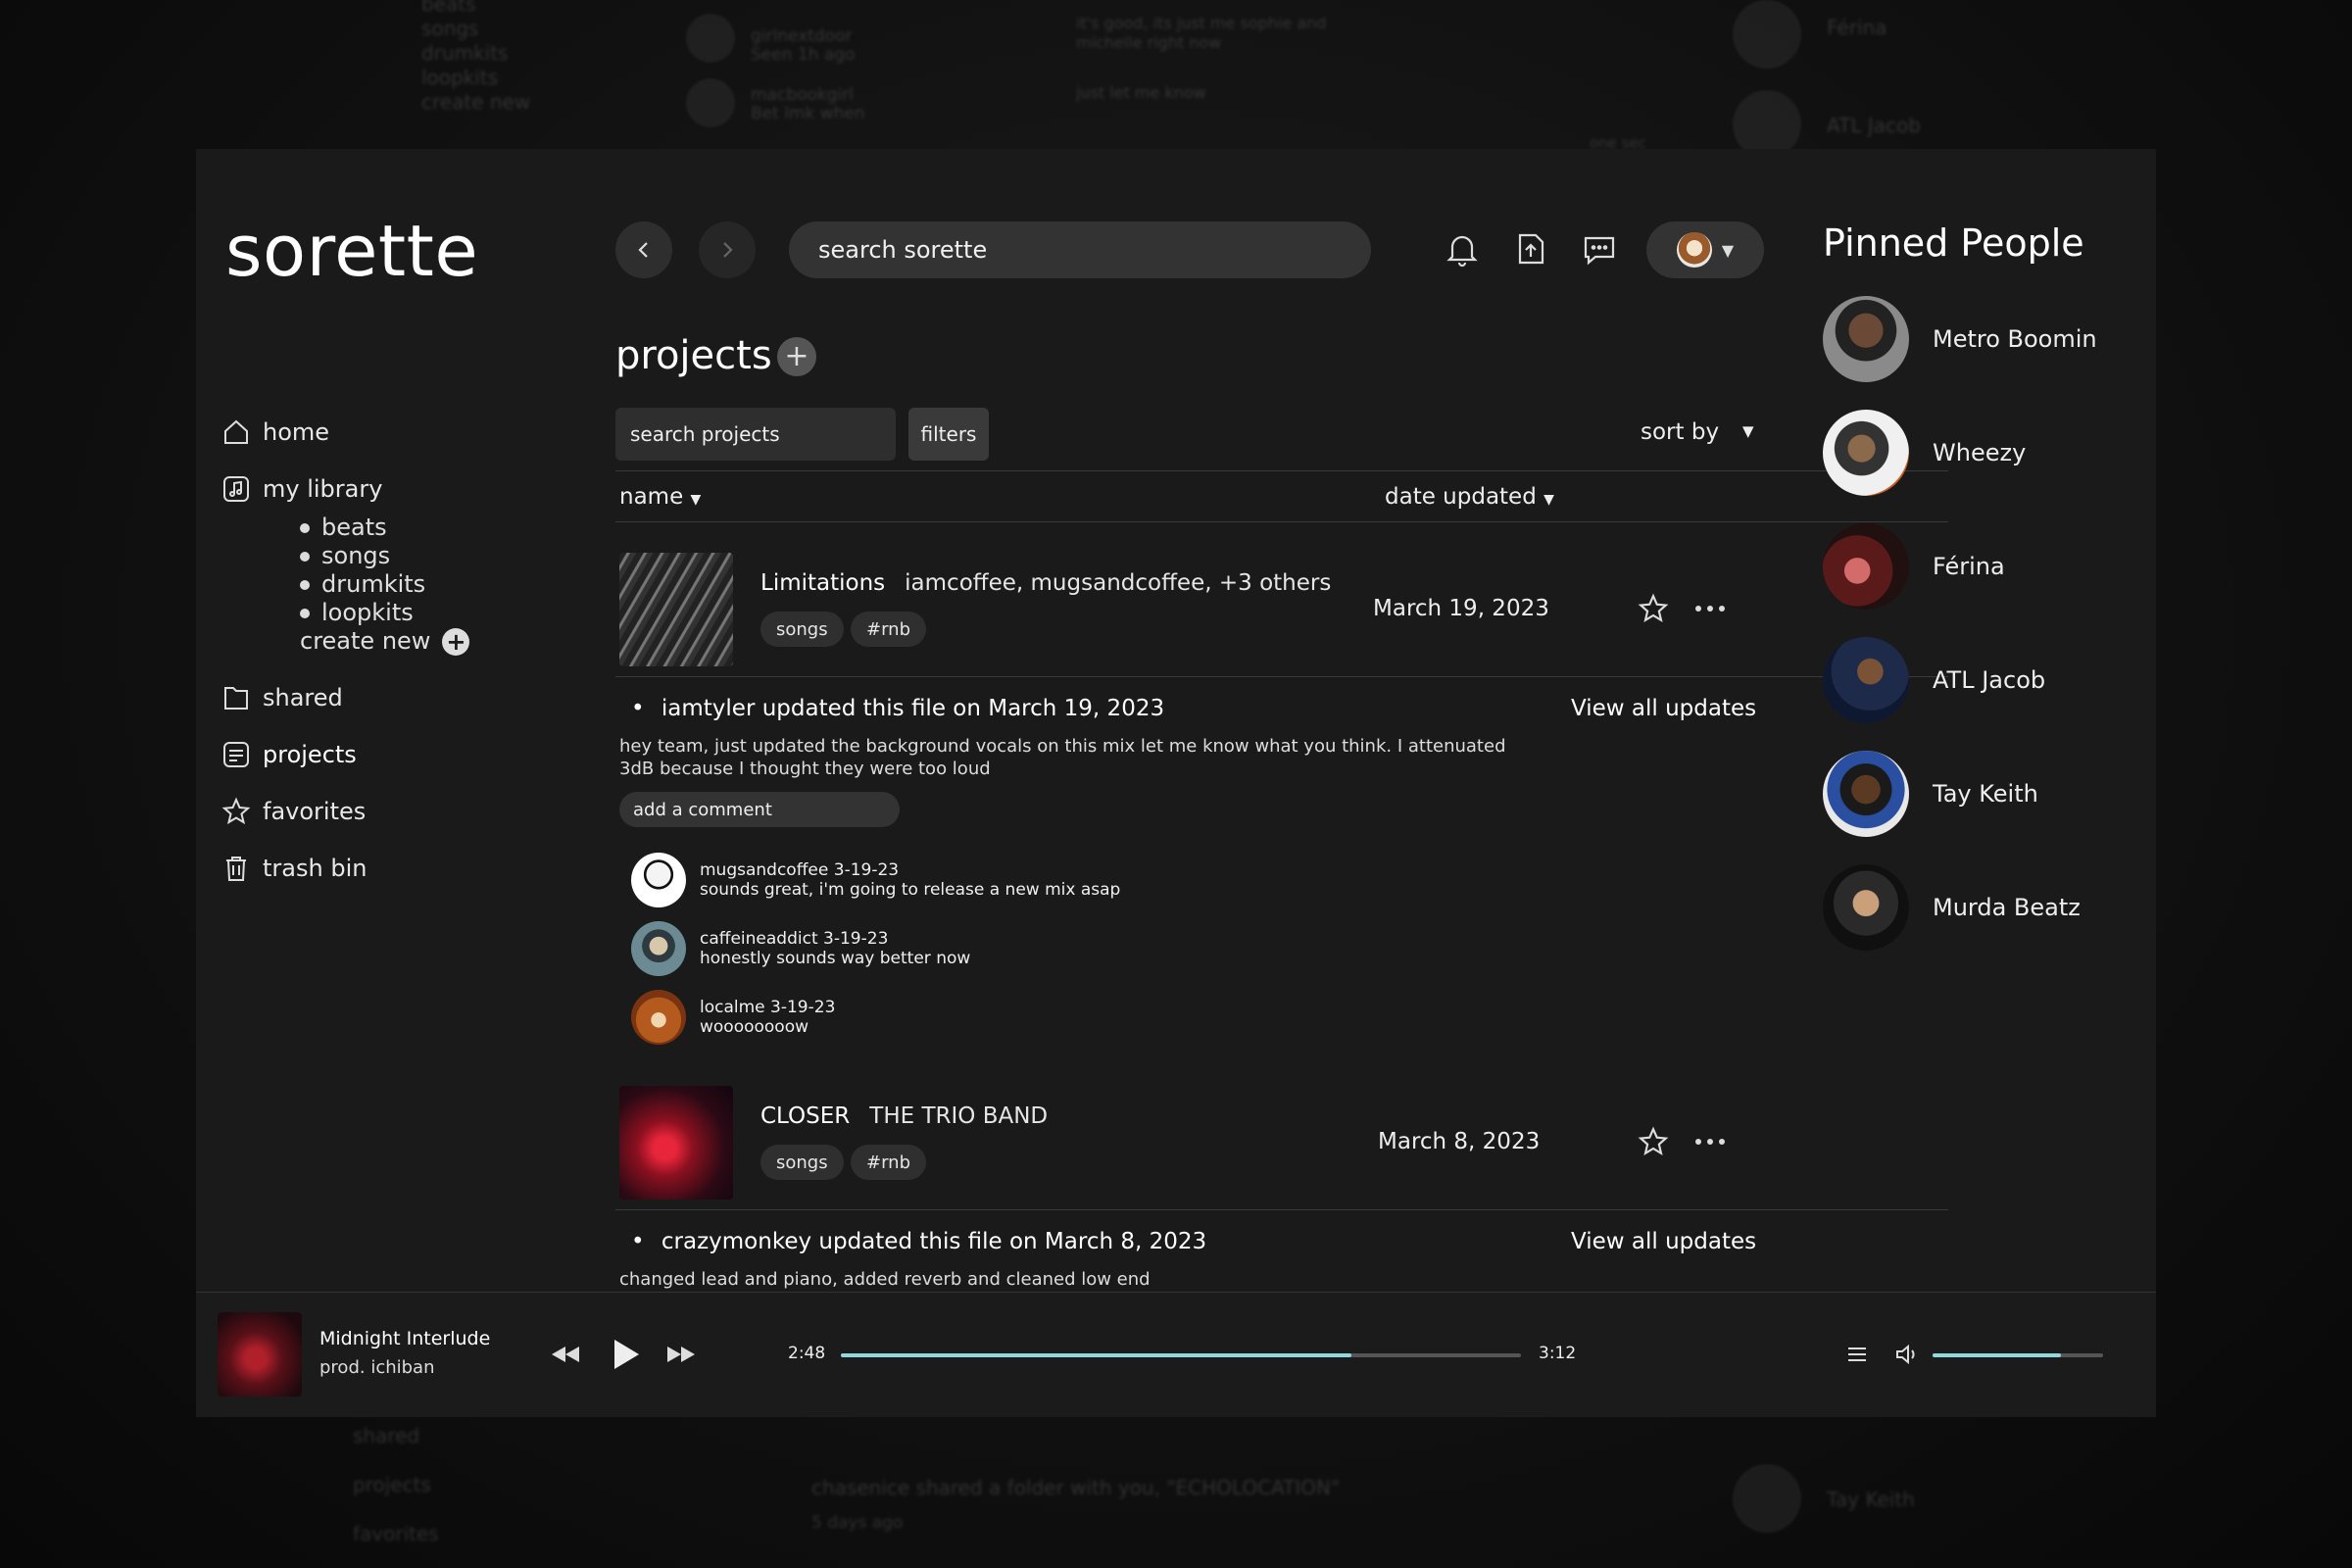  Describe the element at coordinates (388, 489) in the screenshot. I see `sidebar-item-my-library: my library` at that location.